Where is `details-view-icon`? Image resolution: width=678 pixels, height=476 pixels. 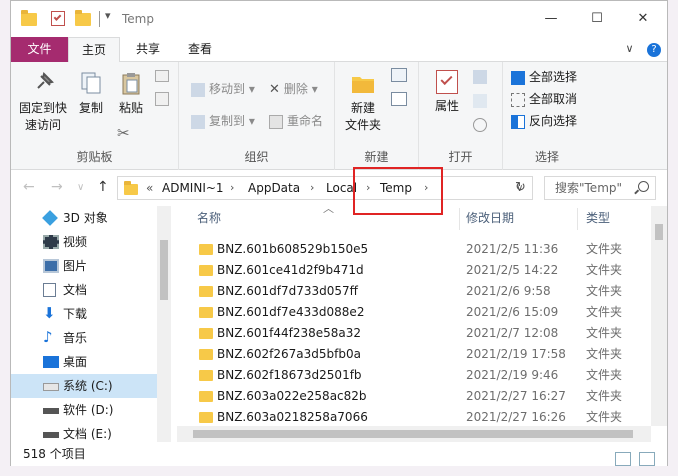
details-view-icon is located at coordinates (623, 458).